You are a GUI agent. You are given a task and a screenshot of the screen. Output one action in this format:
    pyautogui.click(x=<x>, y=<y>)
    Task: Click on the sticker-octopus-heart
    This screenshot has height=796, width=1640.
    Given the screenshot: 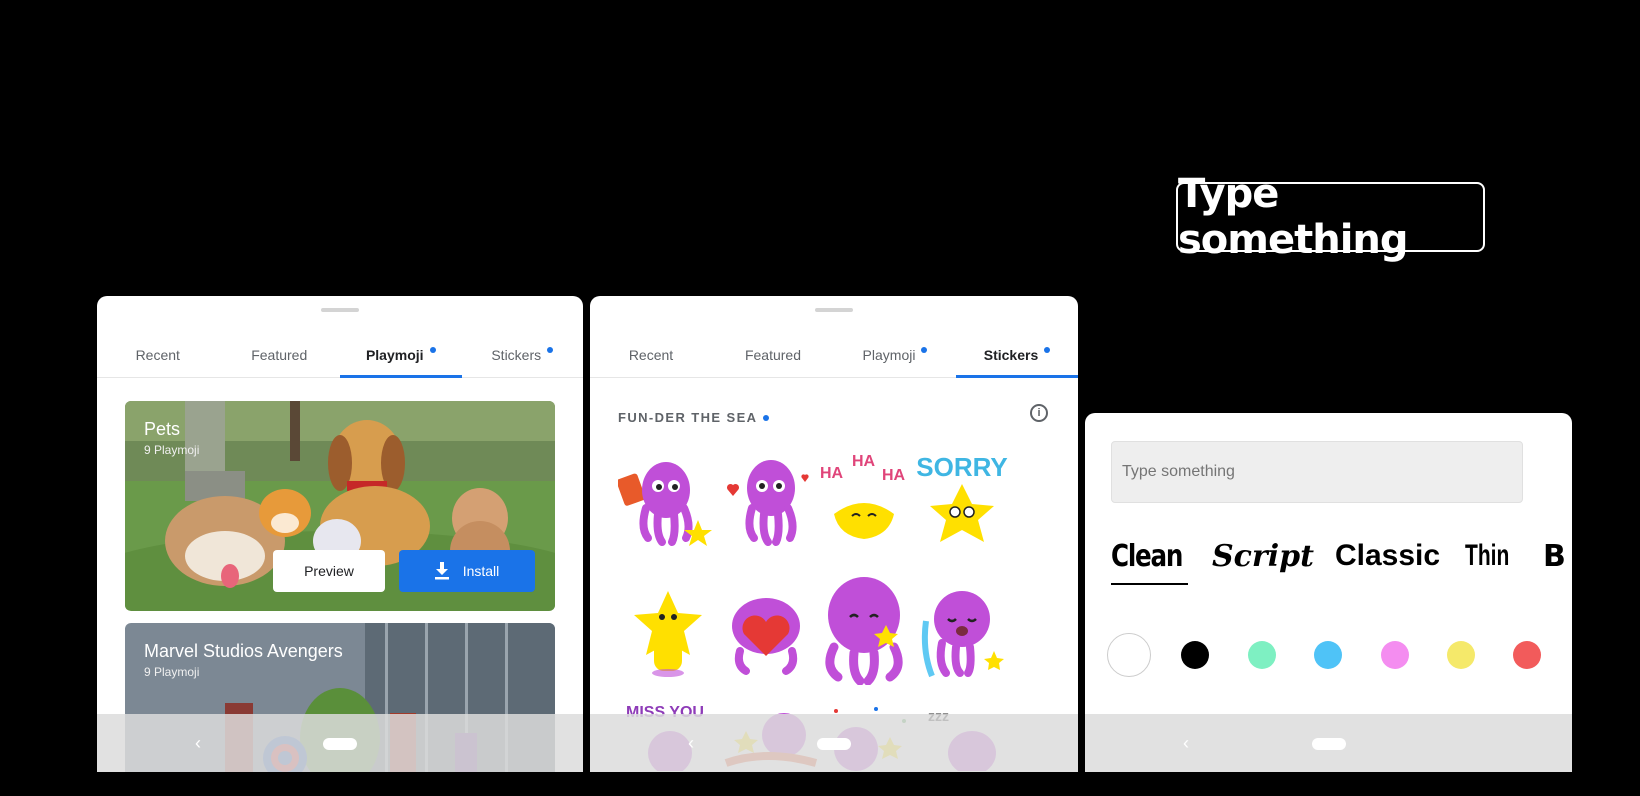 What is the action you would take?
    pyautogui.click(x=766, y=633)
    